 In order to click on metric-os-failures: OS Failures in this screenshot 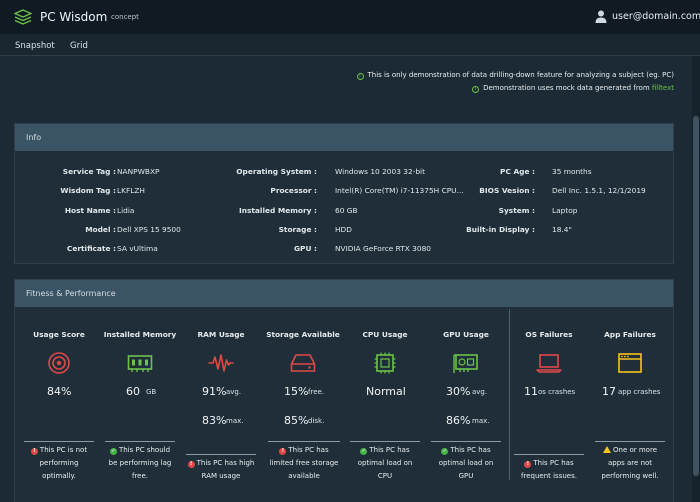, I will do `click(549, 354)`.